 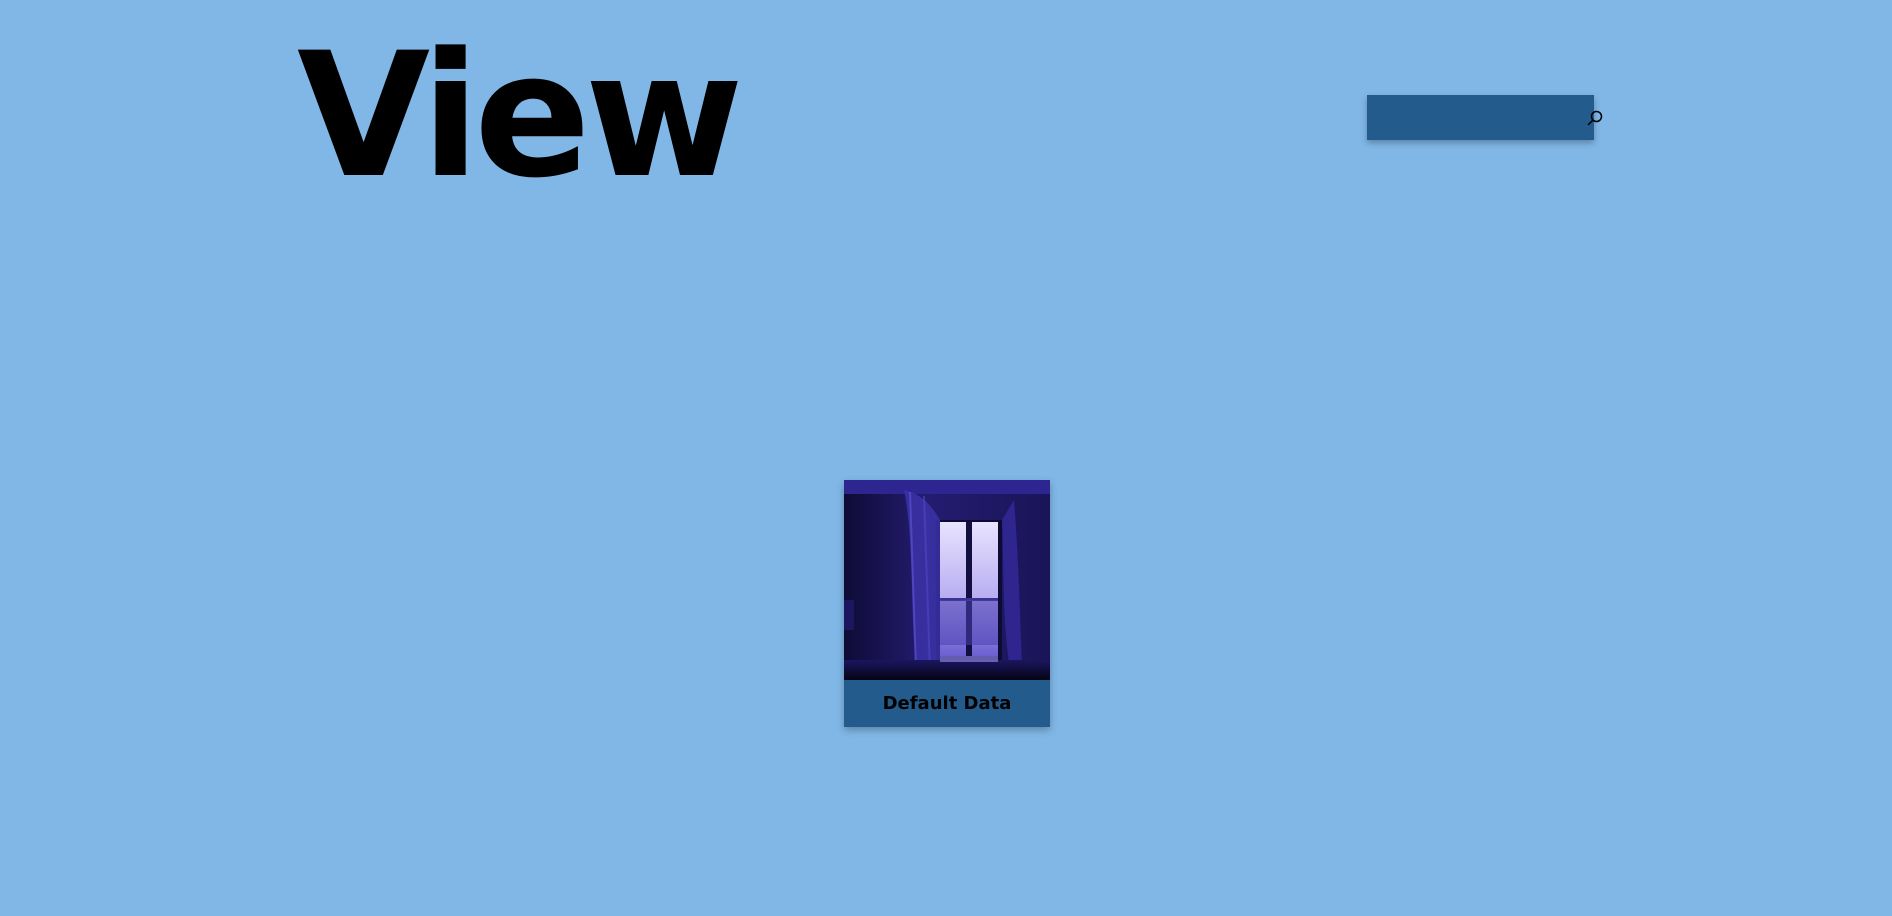 I want to click on search-icon, so click(x=1595, y=117).